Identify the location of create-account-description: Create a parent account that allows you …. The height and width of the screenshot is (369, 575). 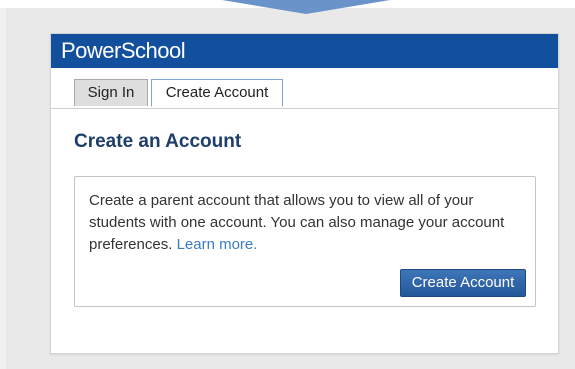
(304, 223).